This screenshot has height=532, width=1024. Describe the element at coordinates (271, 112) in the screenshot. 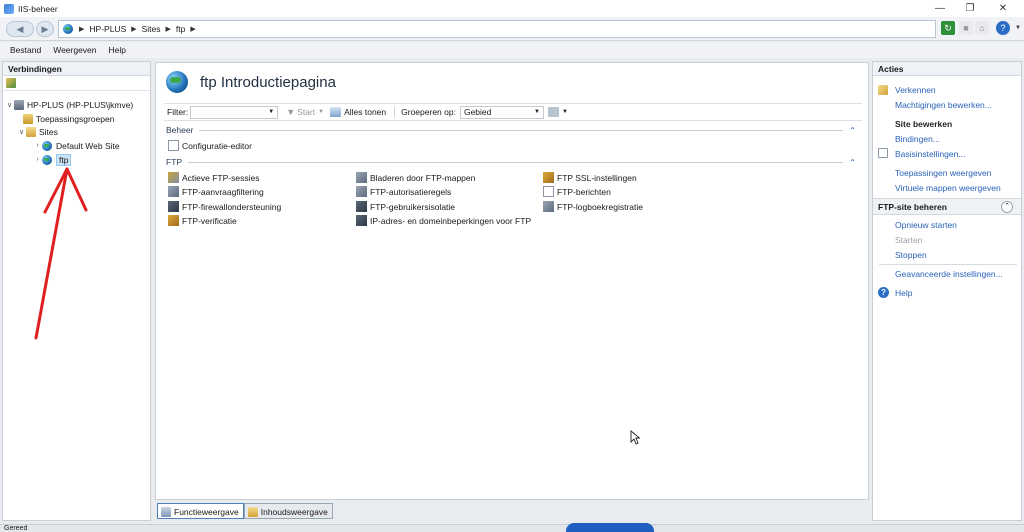

I see `dropdown-arrow-icon: ▼` at that location.